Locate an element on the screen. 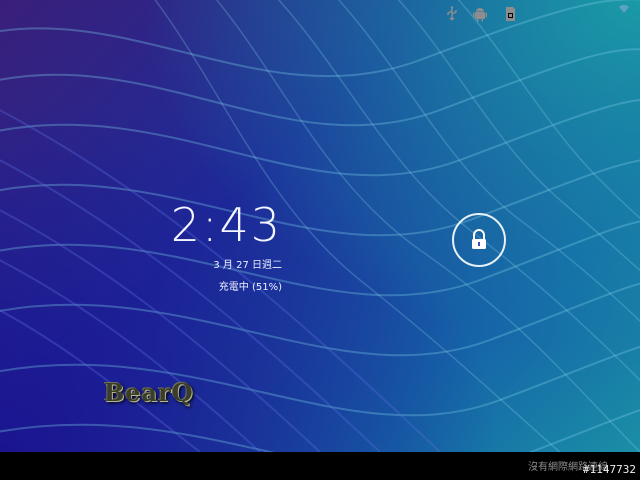 Image resolution: width=640 pixels, height=480 pixels. unlock-button is located at coordinates (479, 240).